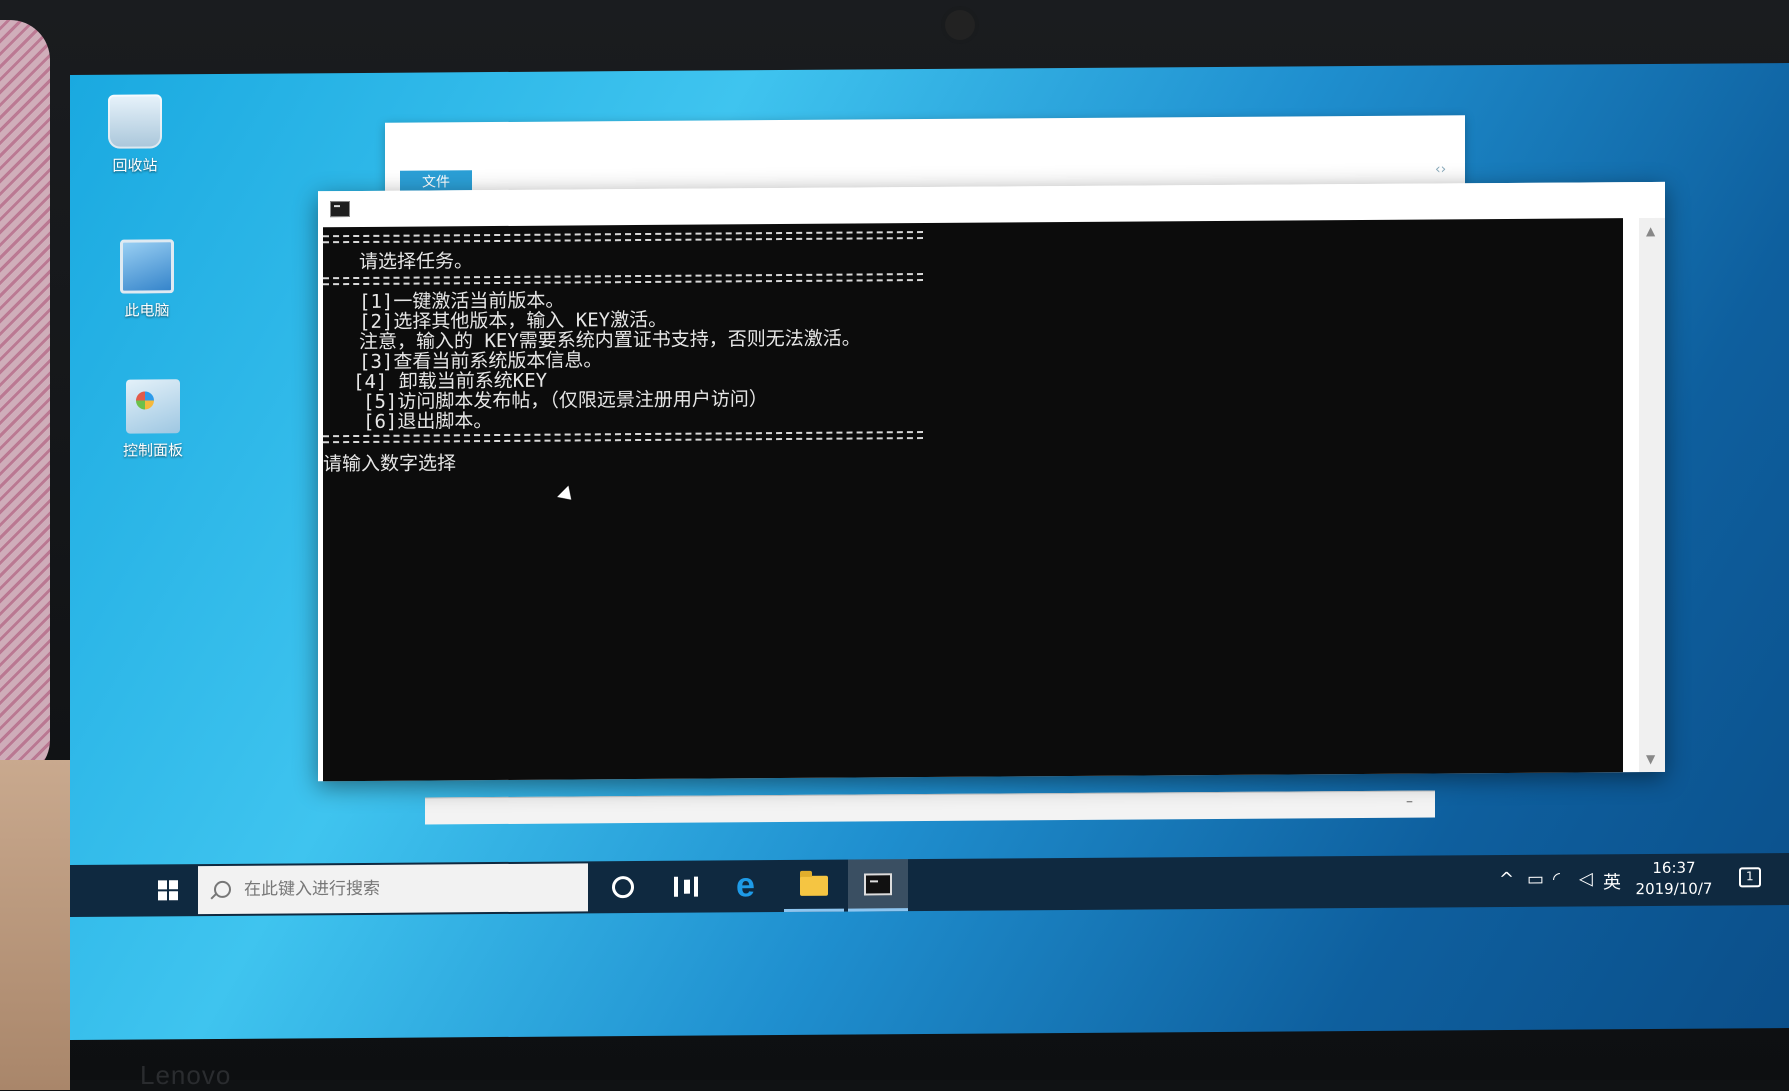  I want to click on ime-indicator: 英, so click(1612, 881).